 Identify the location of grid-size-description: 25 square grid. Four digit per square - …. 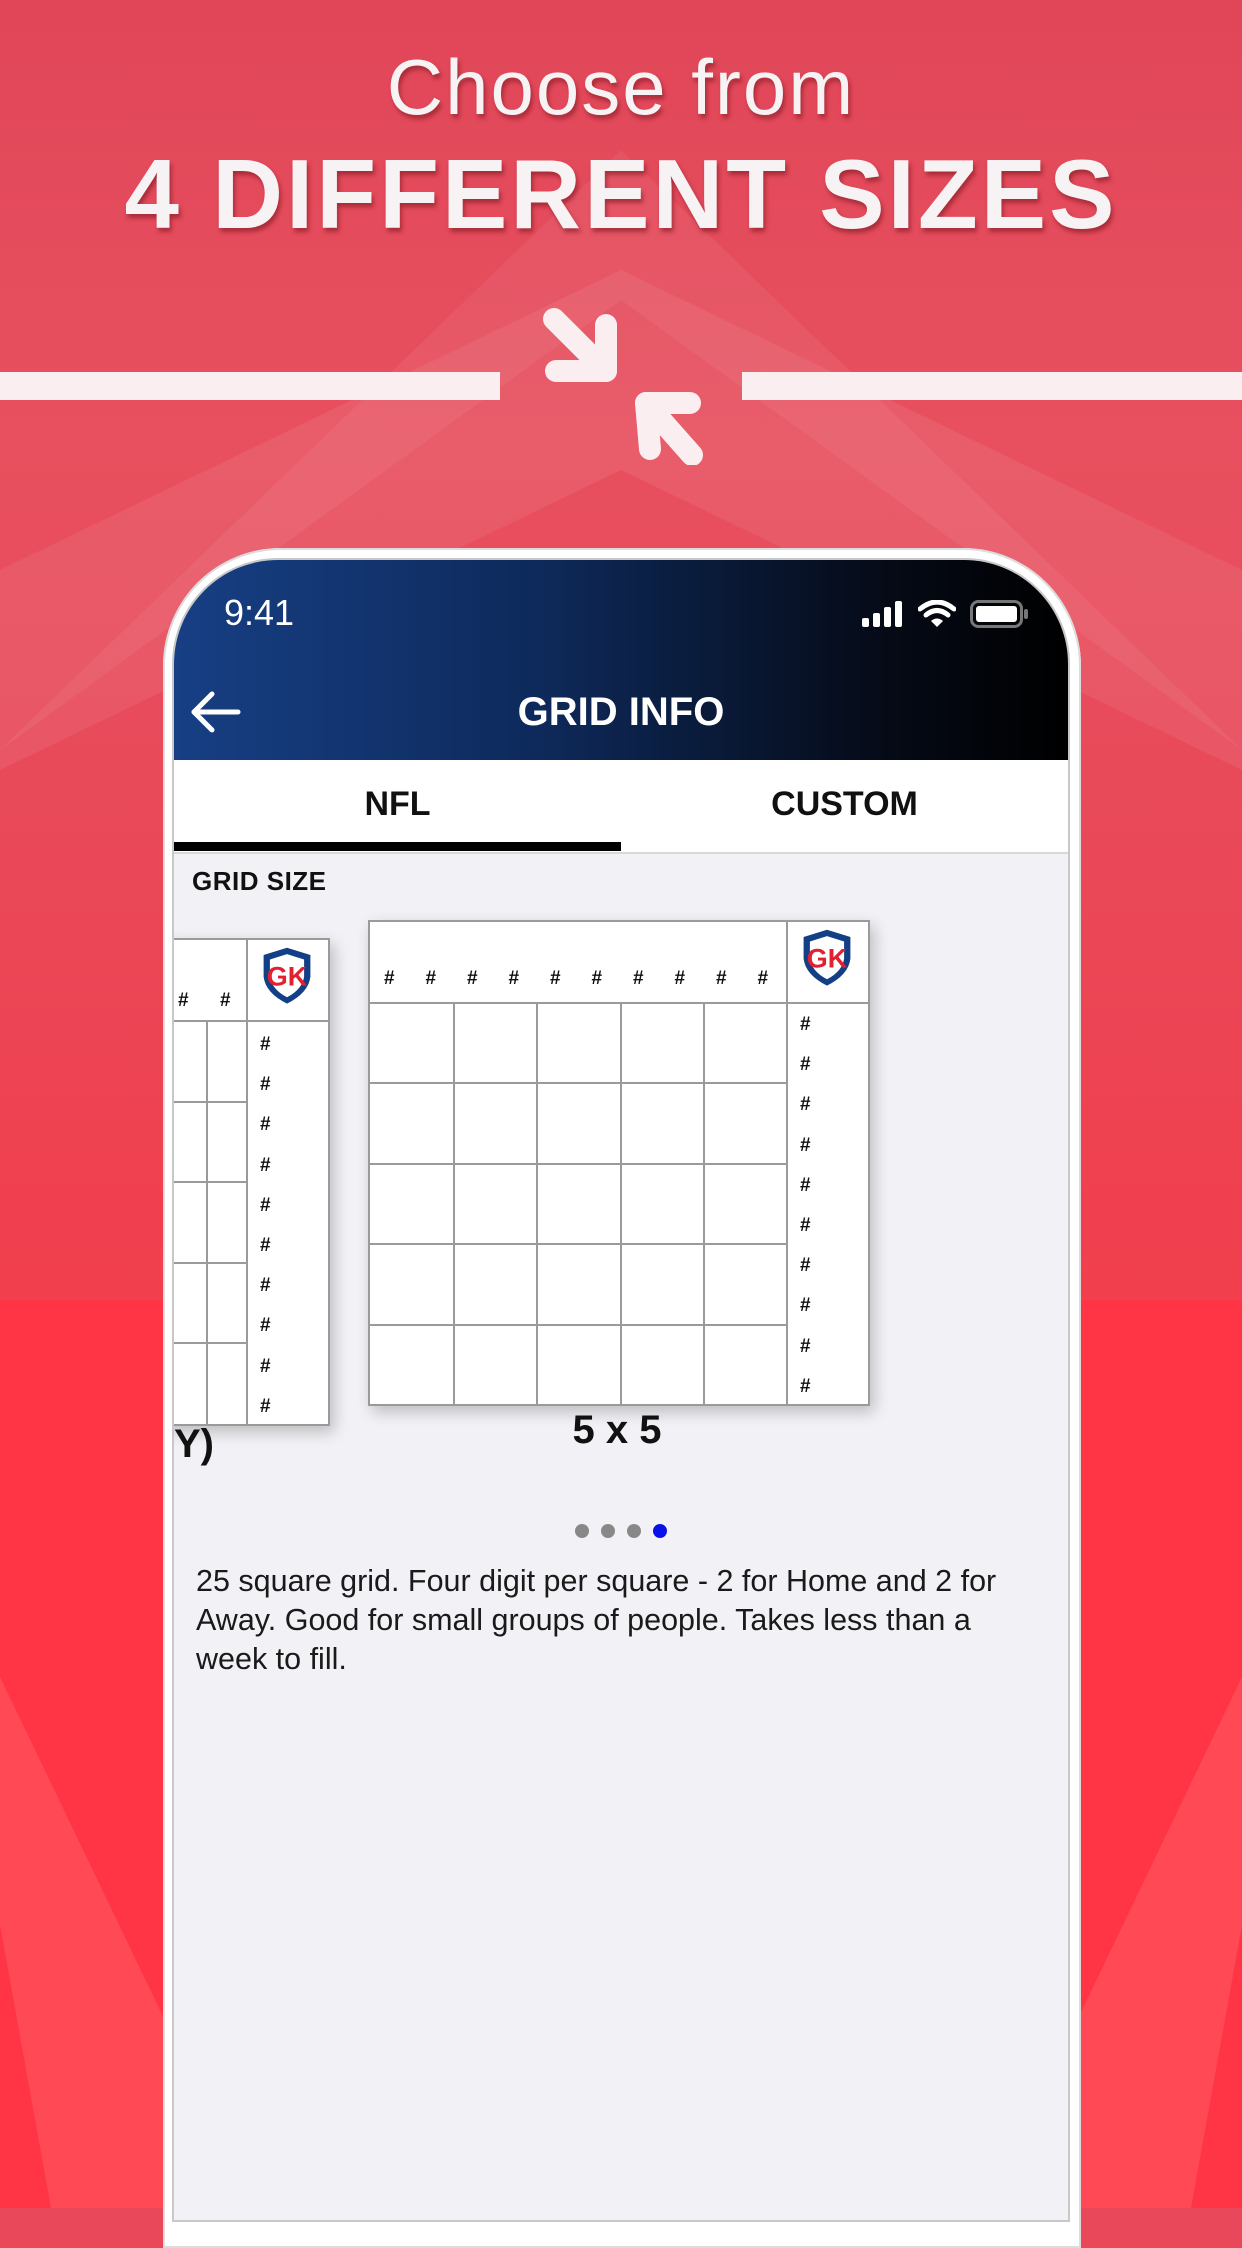
(596, 1620).